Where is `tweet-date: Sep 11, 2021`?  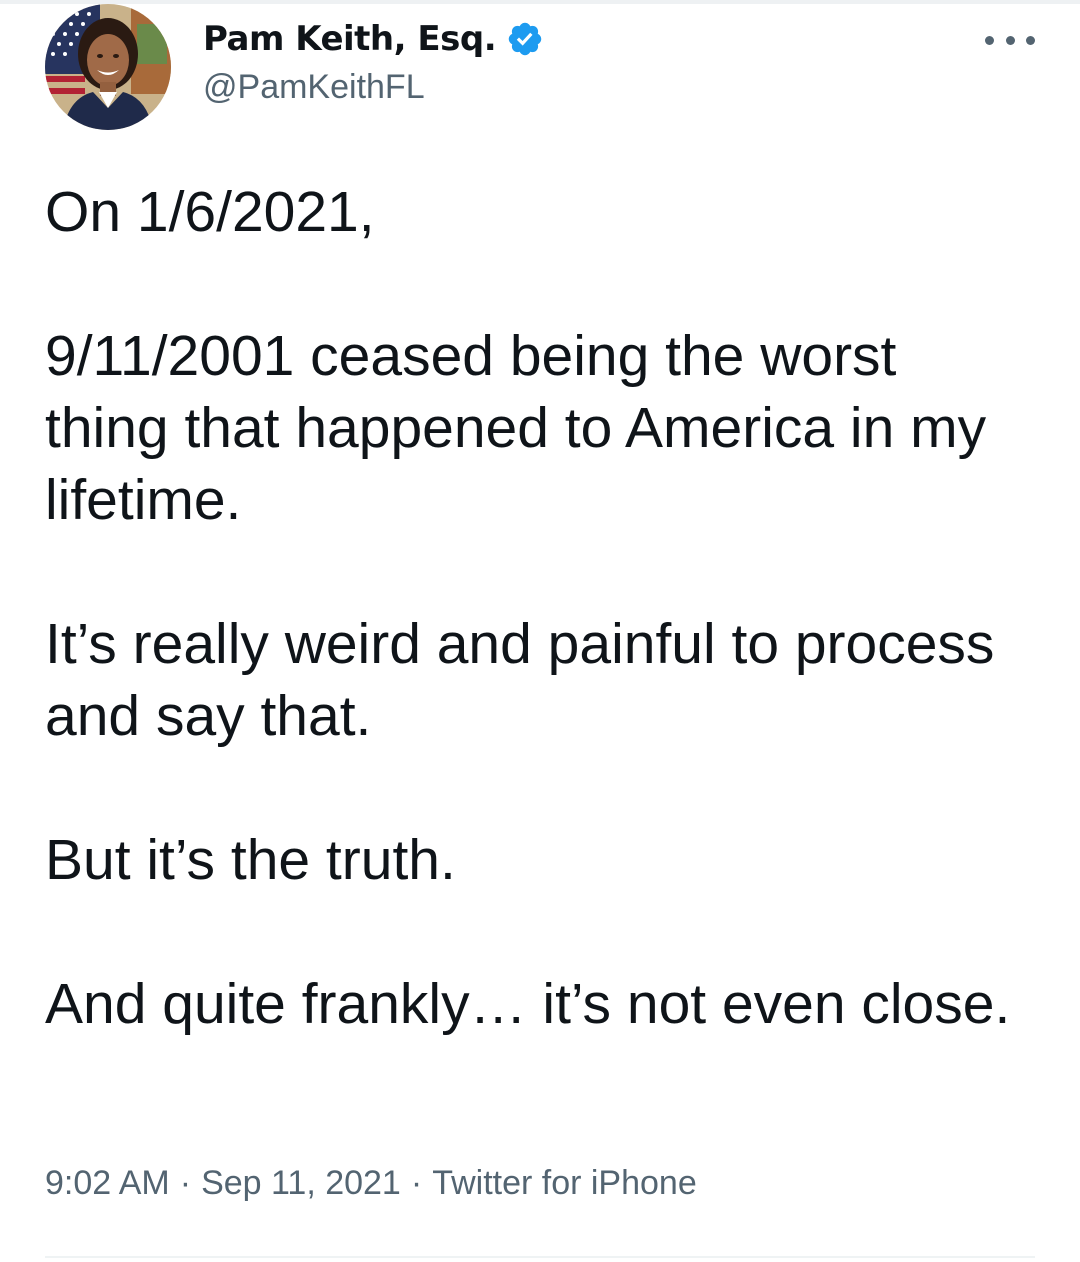
tweet-date: Sep 11, 2021 is located at coordinates (301, 1183).